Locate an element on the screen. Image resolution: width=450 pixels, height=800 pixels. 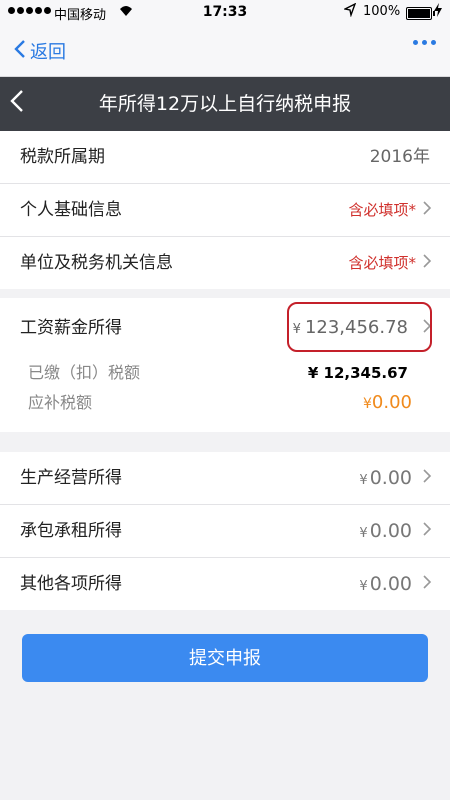
other-income-row: 其他各项所得 ¥0.00 is located at coordinates (225, 584).